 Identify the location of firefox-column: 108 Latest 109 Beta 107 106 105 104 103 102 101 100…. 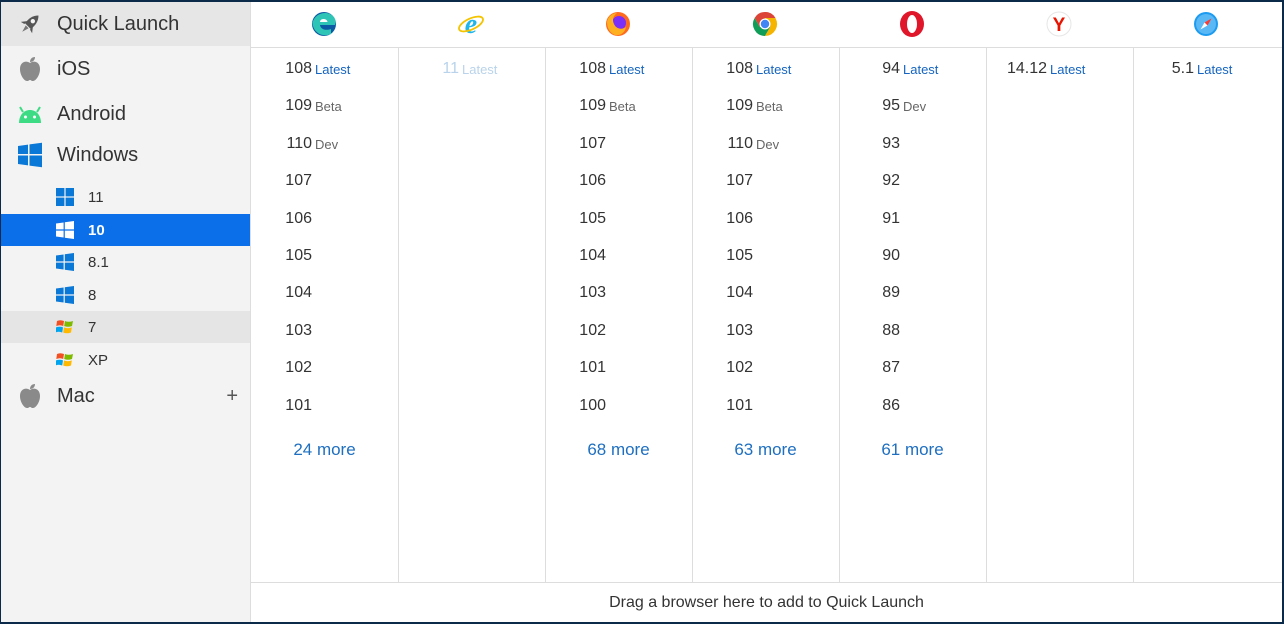
(619, 315).